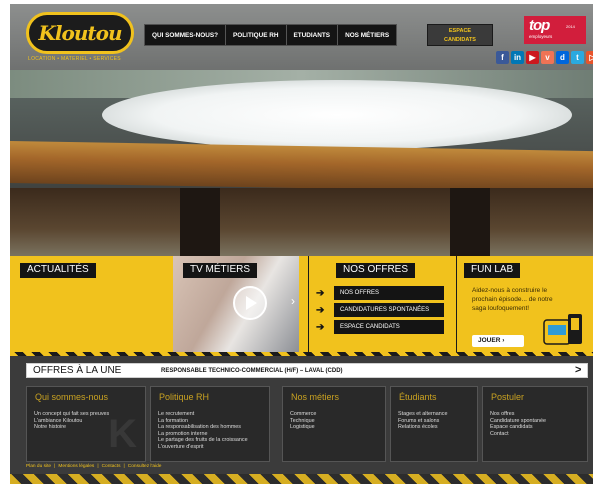 The height and width of the screenshot is (486, 603). Describe the element at coordinates (337, 115) in the screenshot. I see `hero-snow` at that location.